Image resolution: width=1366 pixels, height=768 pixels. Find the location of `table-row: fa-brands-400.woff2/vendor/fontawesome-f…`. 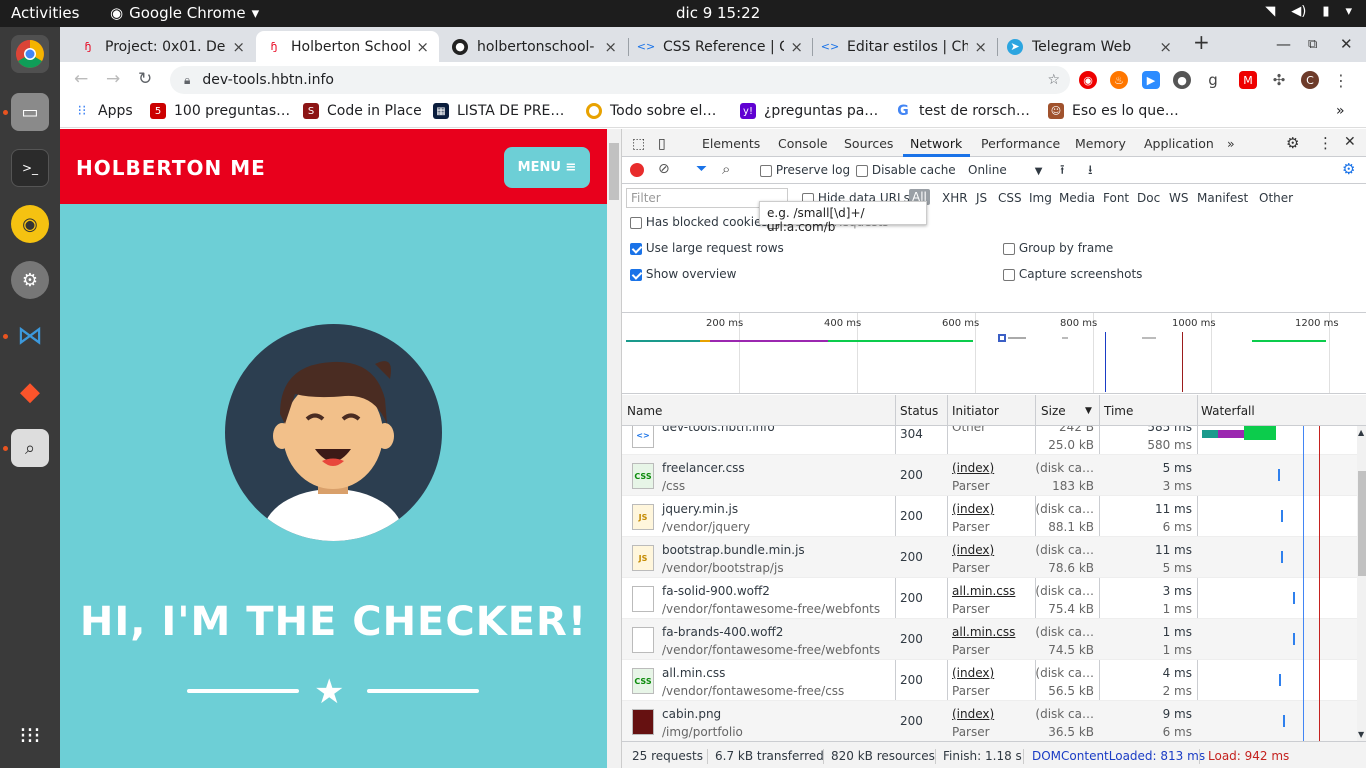

table-row: fa-brands-400.woff2/vendor/fontawesome-f… is located at coordinates (989, 639).